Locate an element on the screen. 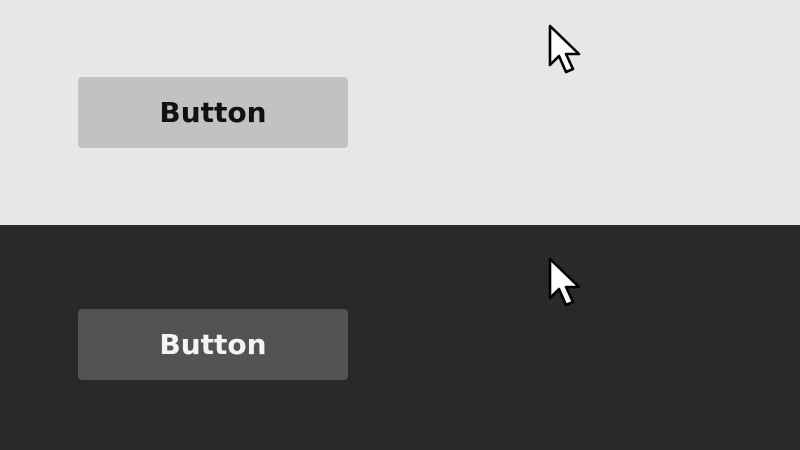  light-theme-button: Button is located at coordinates (213, 112).